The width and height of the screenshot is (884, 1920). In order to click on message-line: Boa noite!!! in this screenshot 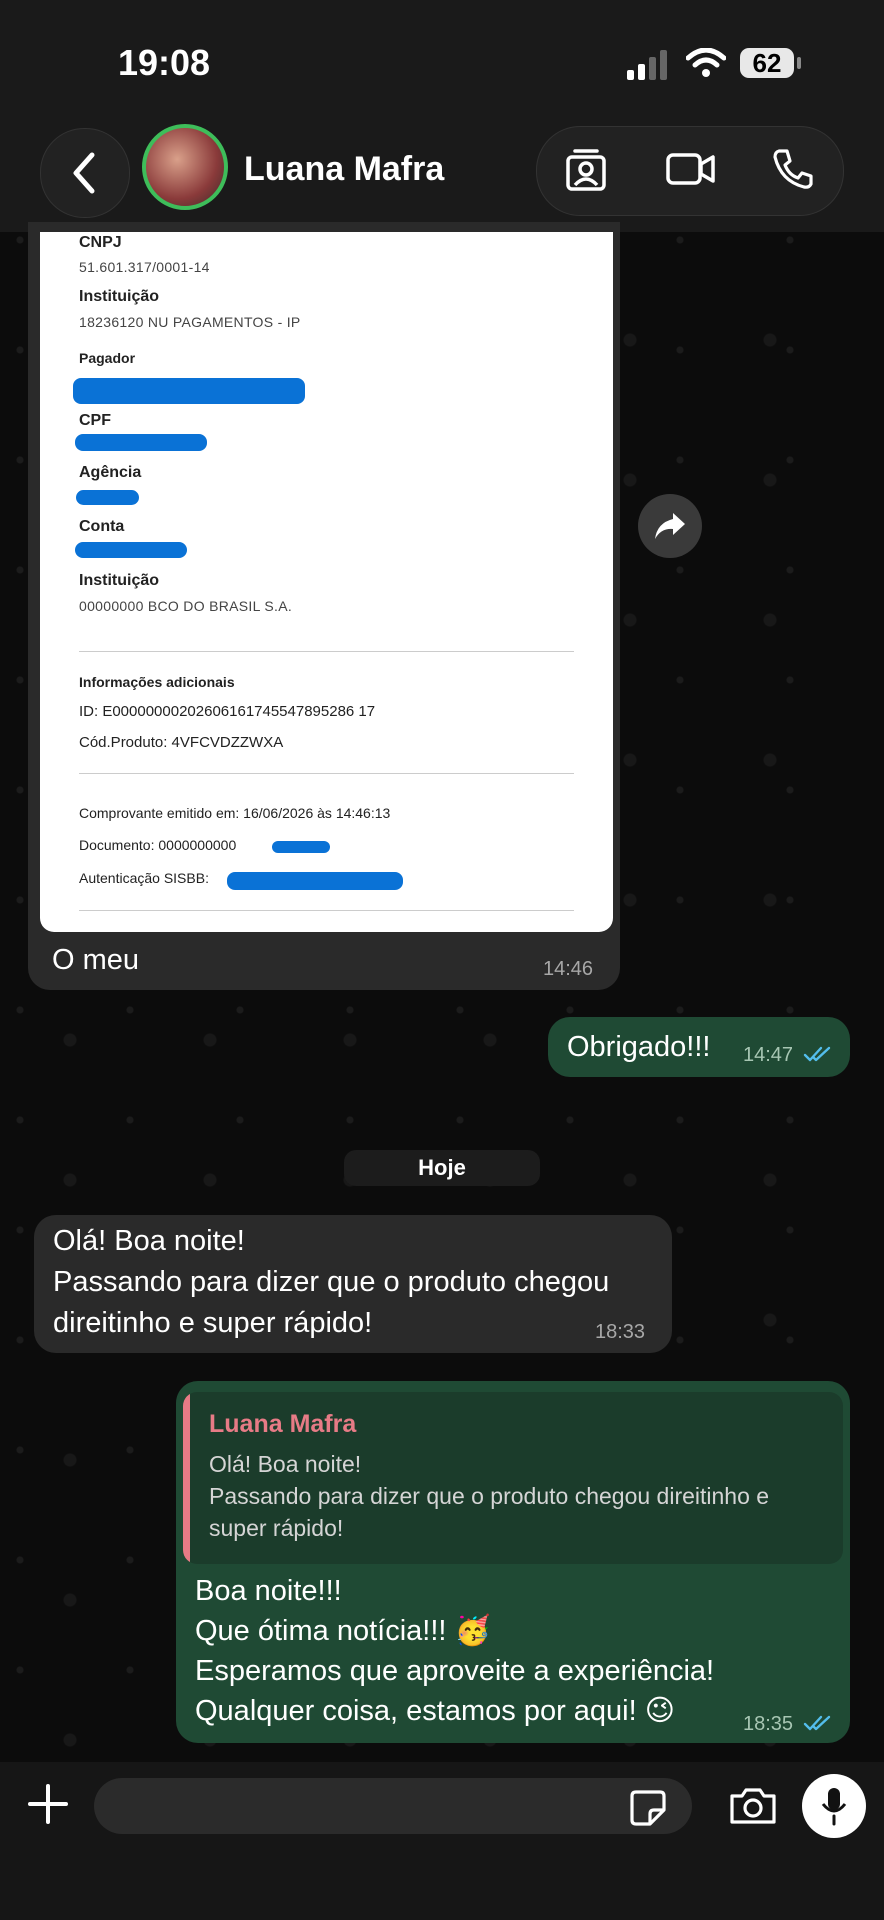, I will do `click(268, 1591)`.